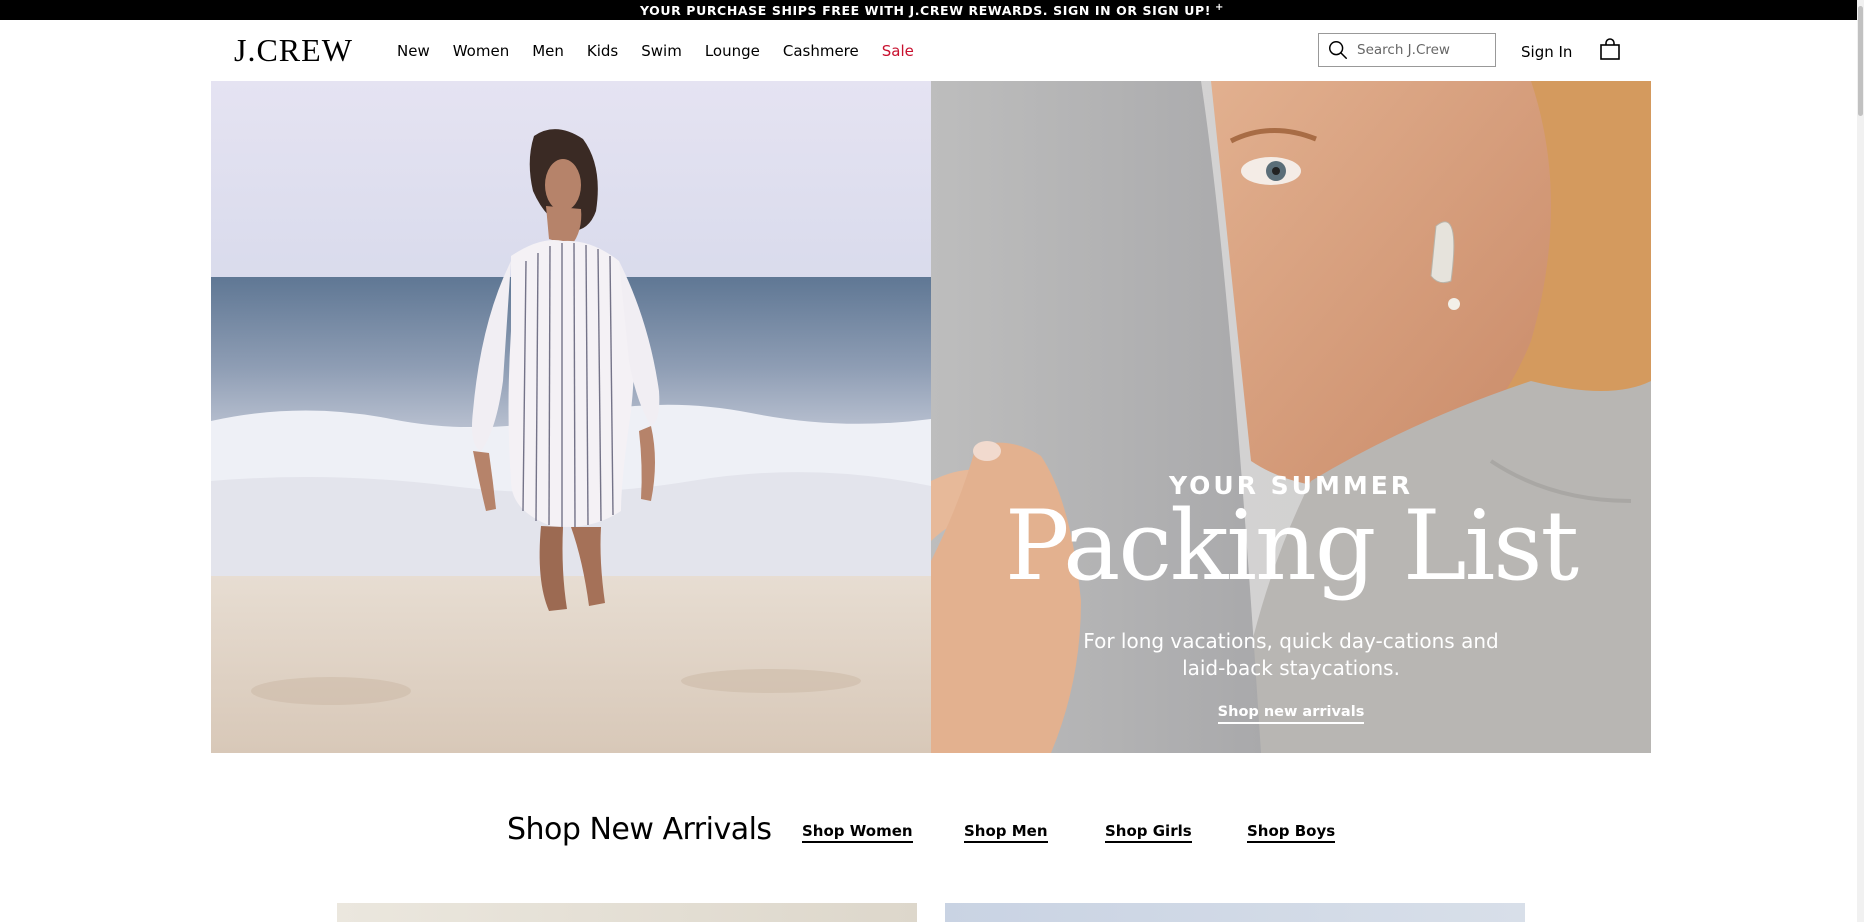 This screenshot has height=922, width=1864. Describe the element at coordinates (898, 51) in the screenshot. I see `nav-item-sale: Sale` at that location.